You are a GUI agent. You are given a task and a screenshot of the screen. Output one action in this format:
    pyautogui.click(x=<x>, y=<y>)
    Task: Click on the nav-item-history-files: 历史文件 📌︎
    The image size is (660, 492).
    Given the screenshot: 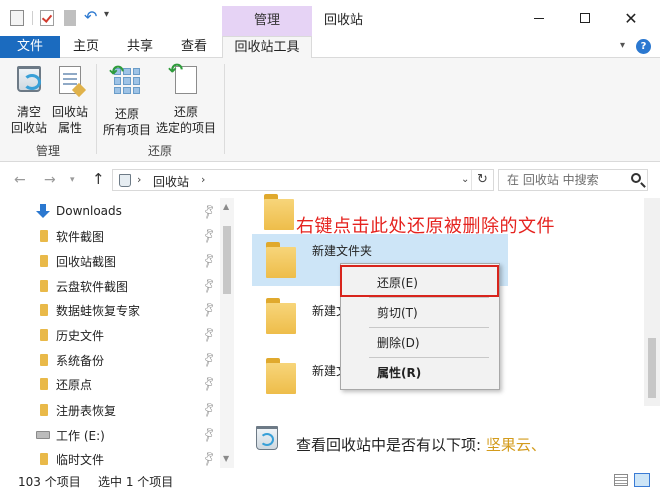 What is the action you would take?
    pyautogui.click(x=110, y=335)
    